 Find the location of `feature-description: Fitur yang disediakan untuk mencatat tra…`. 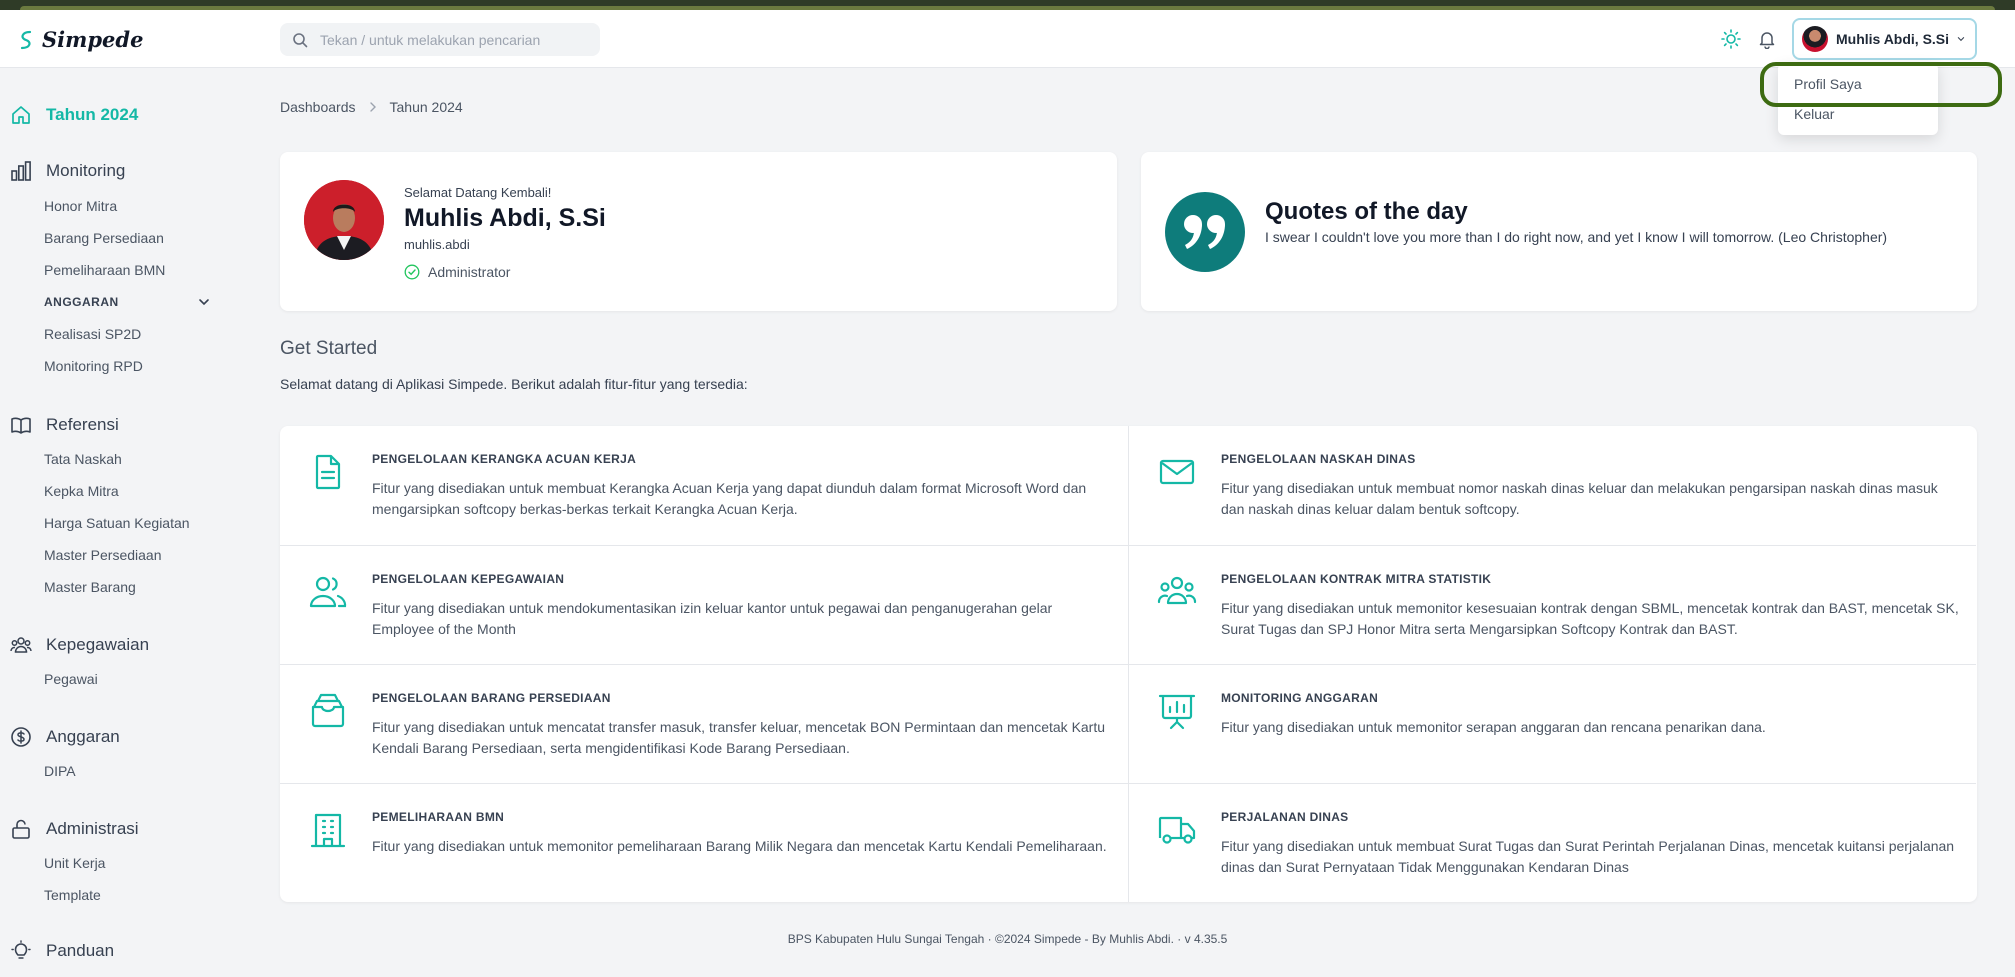

feature-description: Fitur yang disediakan untuk mencatat tra… is located at coordinates (739, 737).